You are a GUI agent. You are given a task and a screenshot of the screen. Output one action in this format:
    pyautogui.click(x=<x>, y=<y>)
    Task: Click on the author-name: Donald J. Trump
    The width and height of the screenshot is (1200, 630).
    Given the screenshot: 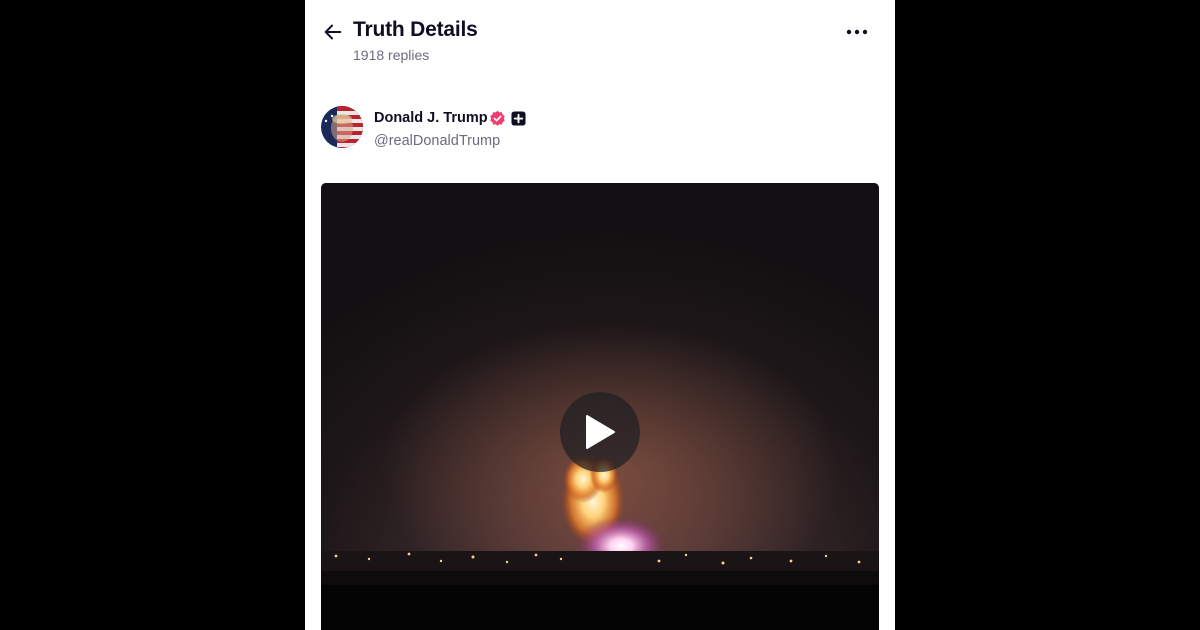 What is the action you would take?
    pyautogui.click(x=431, y=118)
    